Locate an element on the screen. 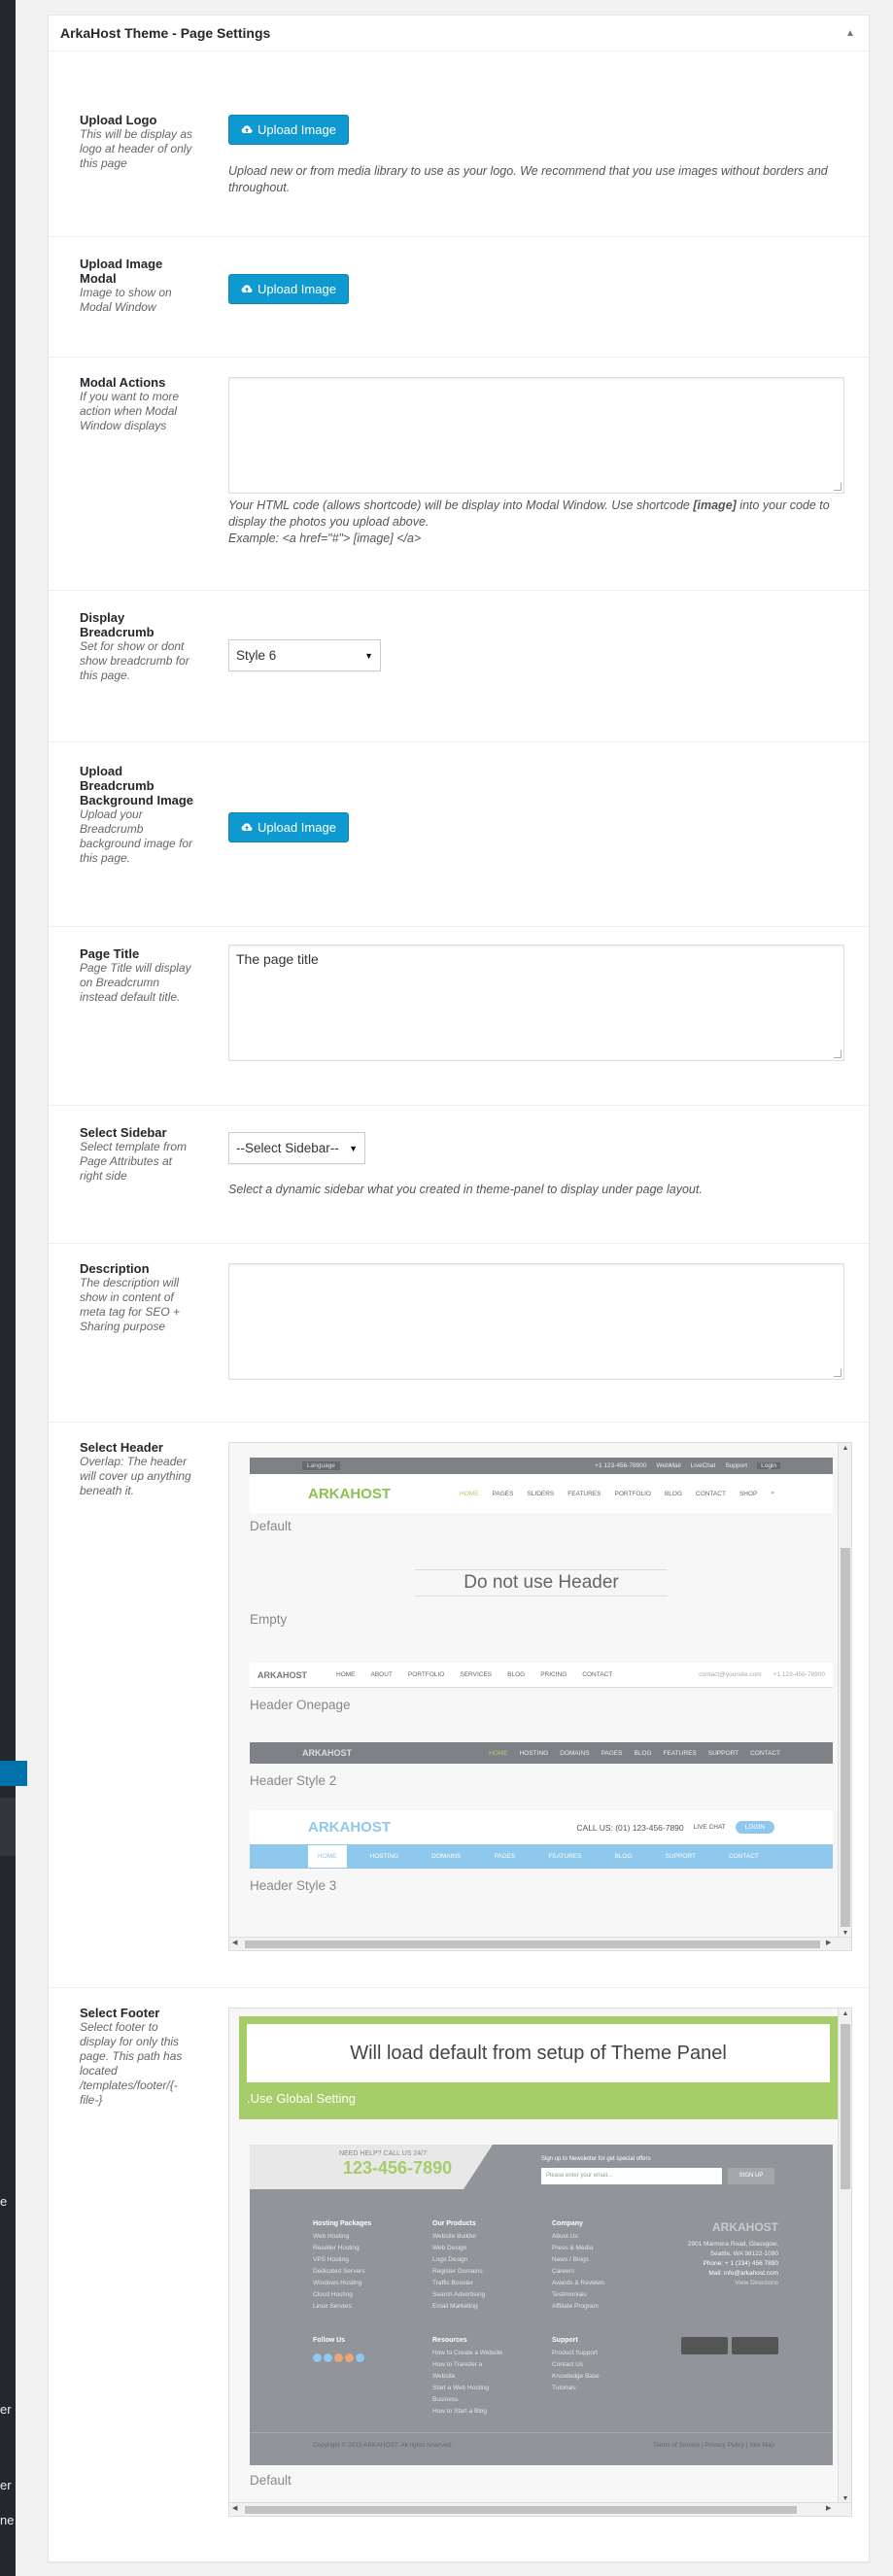 Image resolution: width=893 pixels, height=2576 pixels. field-label: Upload Logo is located at coordinates (118, 120).